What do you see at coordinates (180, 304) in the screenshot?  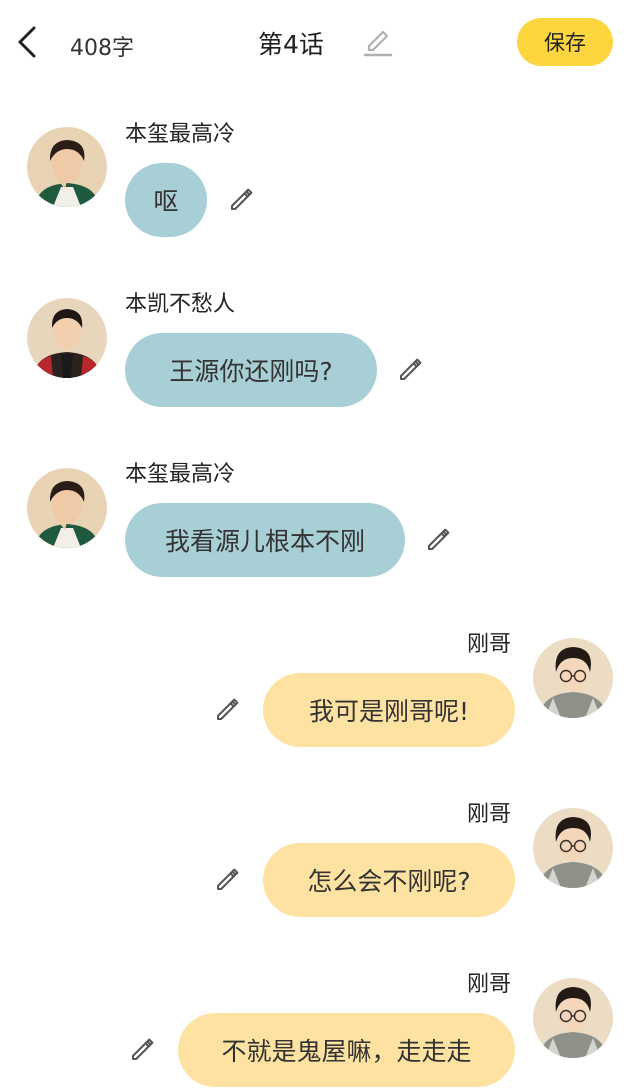 I see `sender-name: 本凯不愁人` at bounding box center [180, 304].